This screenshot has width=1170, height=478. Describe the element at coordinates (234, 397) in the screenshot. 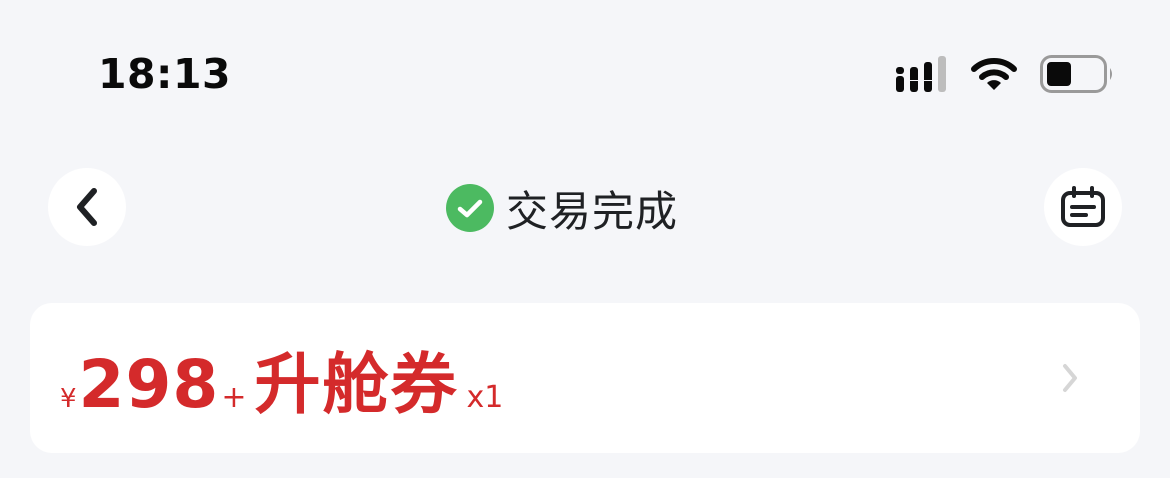

I see `price-plus: +` at that location.